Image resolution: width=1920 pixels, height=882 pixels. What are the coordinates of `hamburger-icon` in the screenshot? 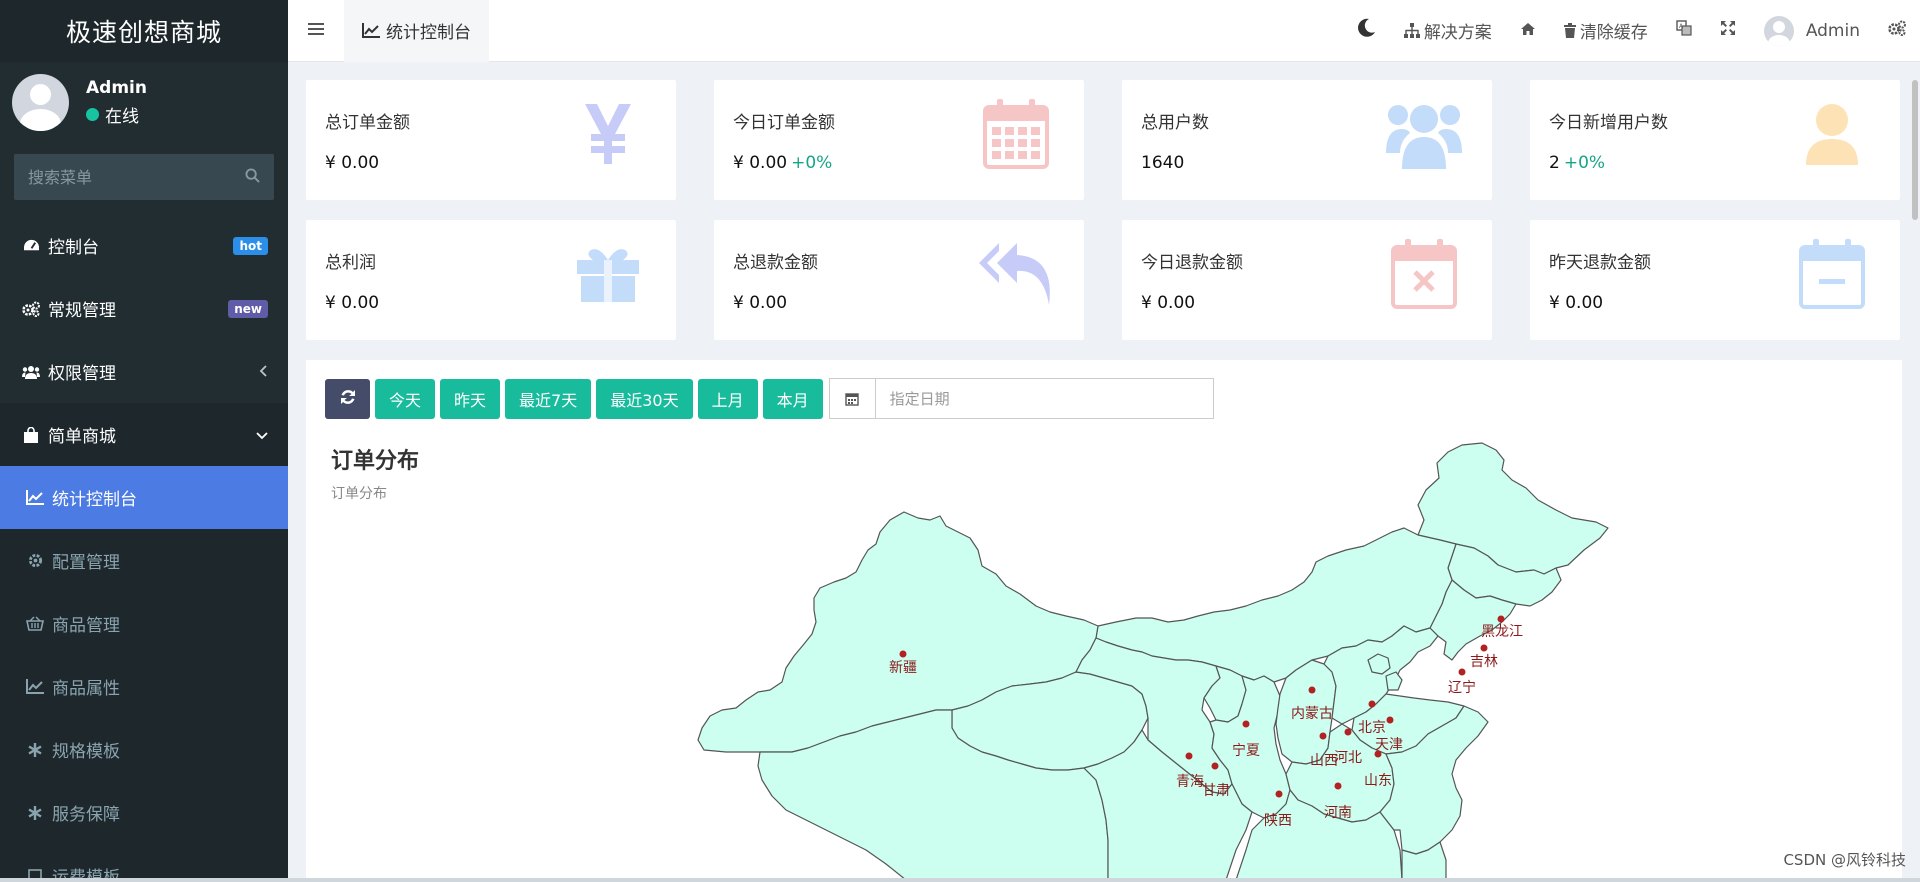 It's located at (316, 30).